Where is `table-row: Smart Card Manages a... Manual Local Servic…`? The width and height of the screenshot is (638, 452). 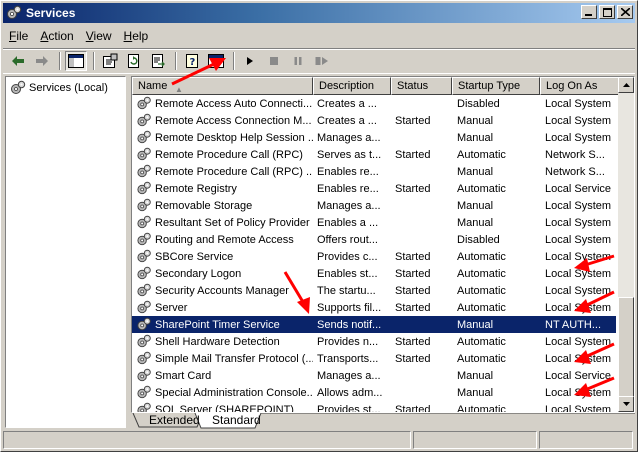
table-row: Smart Card Manages a... Manual Local Servic… is located at coordinates (374, 375).